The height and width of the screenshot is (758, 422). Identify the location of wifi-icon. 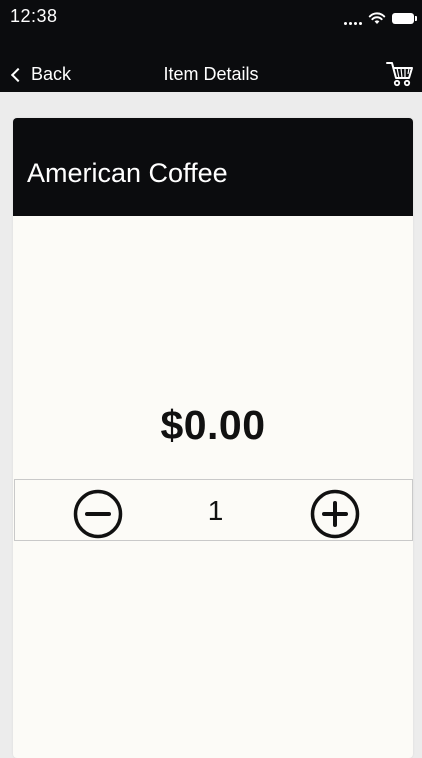
(377, 18).